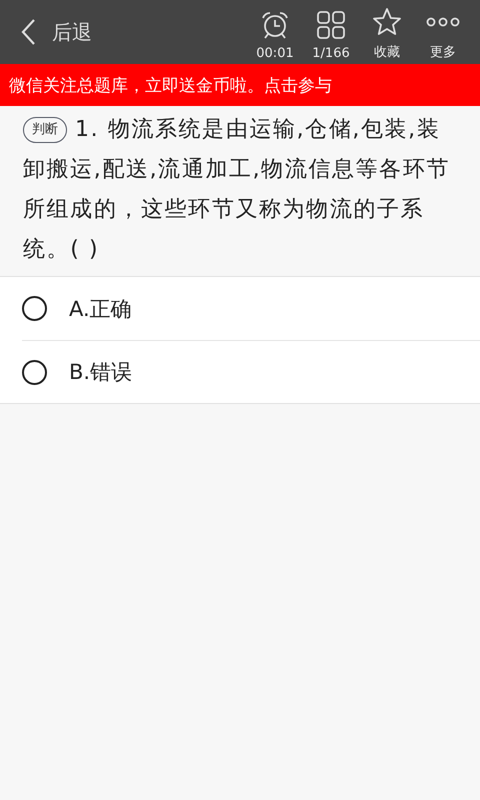 Image resolution: width=480 pixels, height=800 pixels. Describe the element at coordinates (251, 308) in the screenshot. I see `answer-option: A.正确` at that location.